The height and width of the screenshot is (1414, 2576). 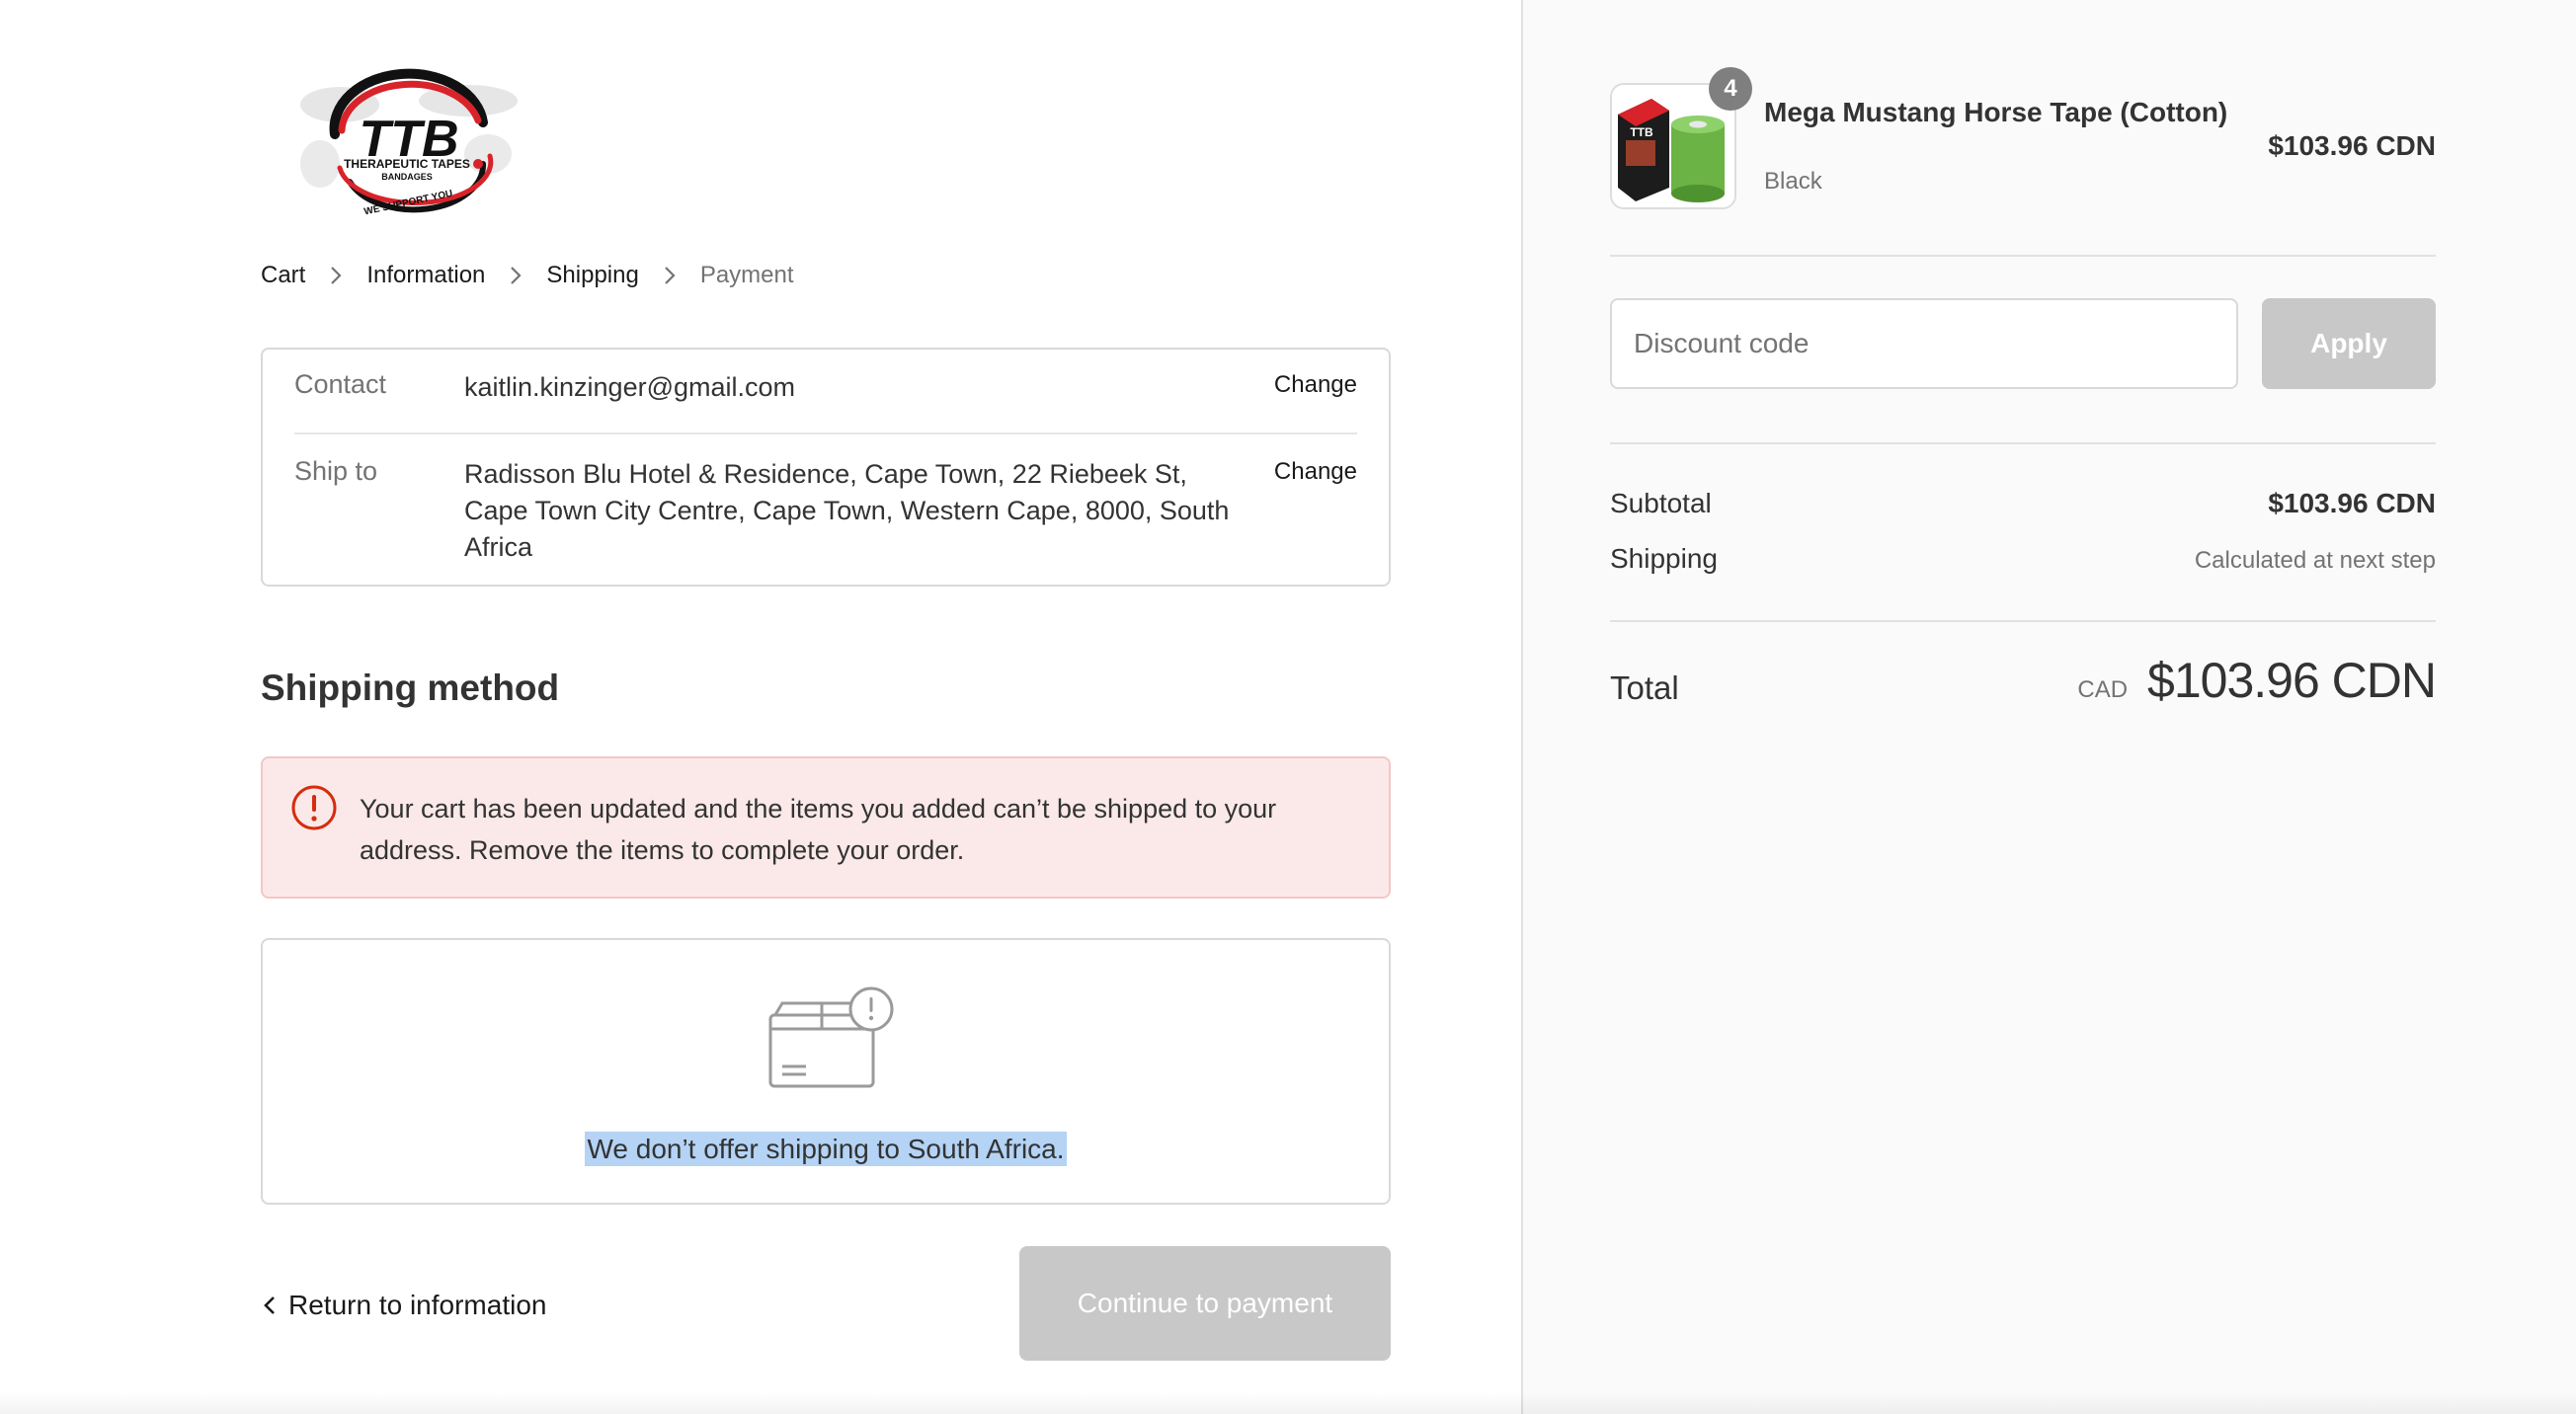 I want to click on ship-to-label: Ship to, so click(x=336, y=471).